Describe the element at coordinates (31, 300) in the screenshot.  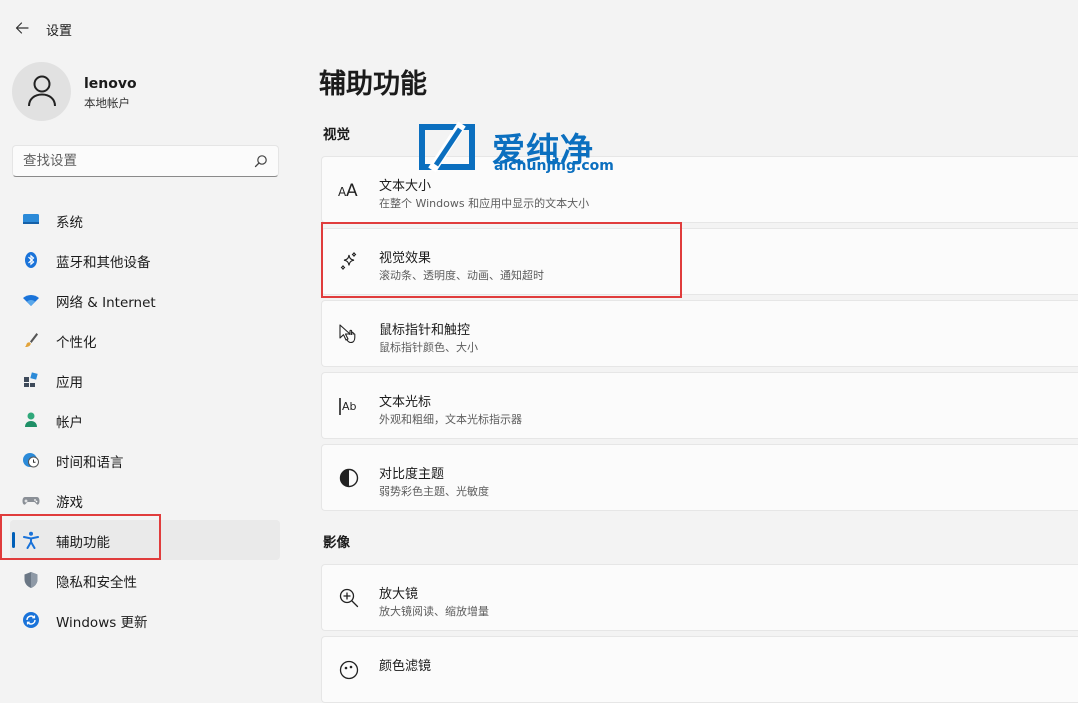
I see `wifi-icon` at that location.